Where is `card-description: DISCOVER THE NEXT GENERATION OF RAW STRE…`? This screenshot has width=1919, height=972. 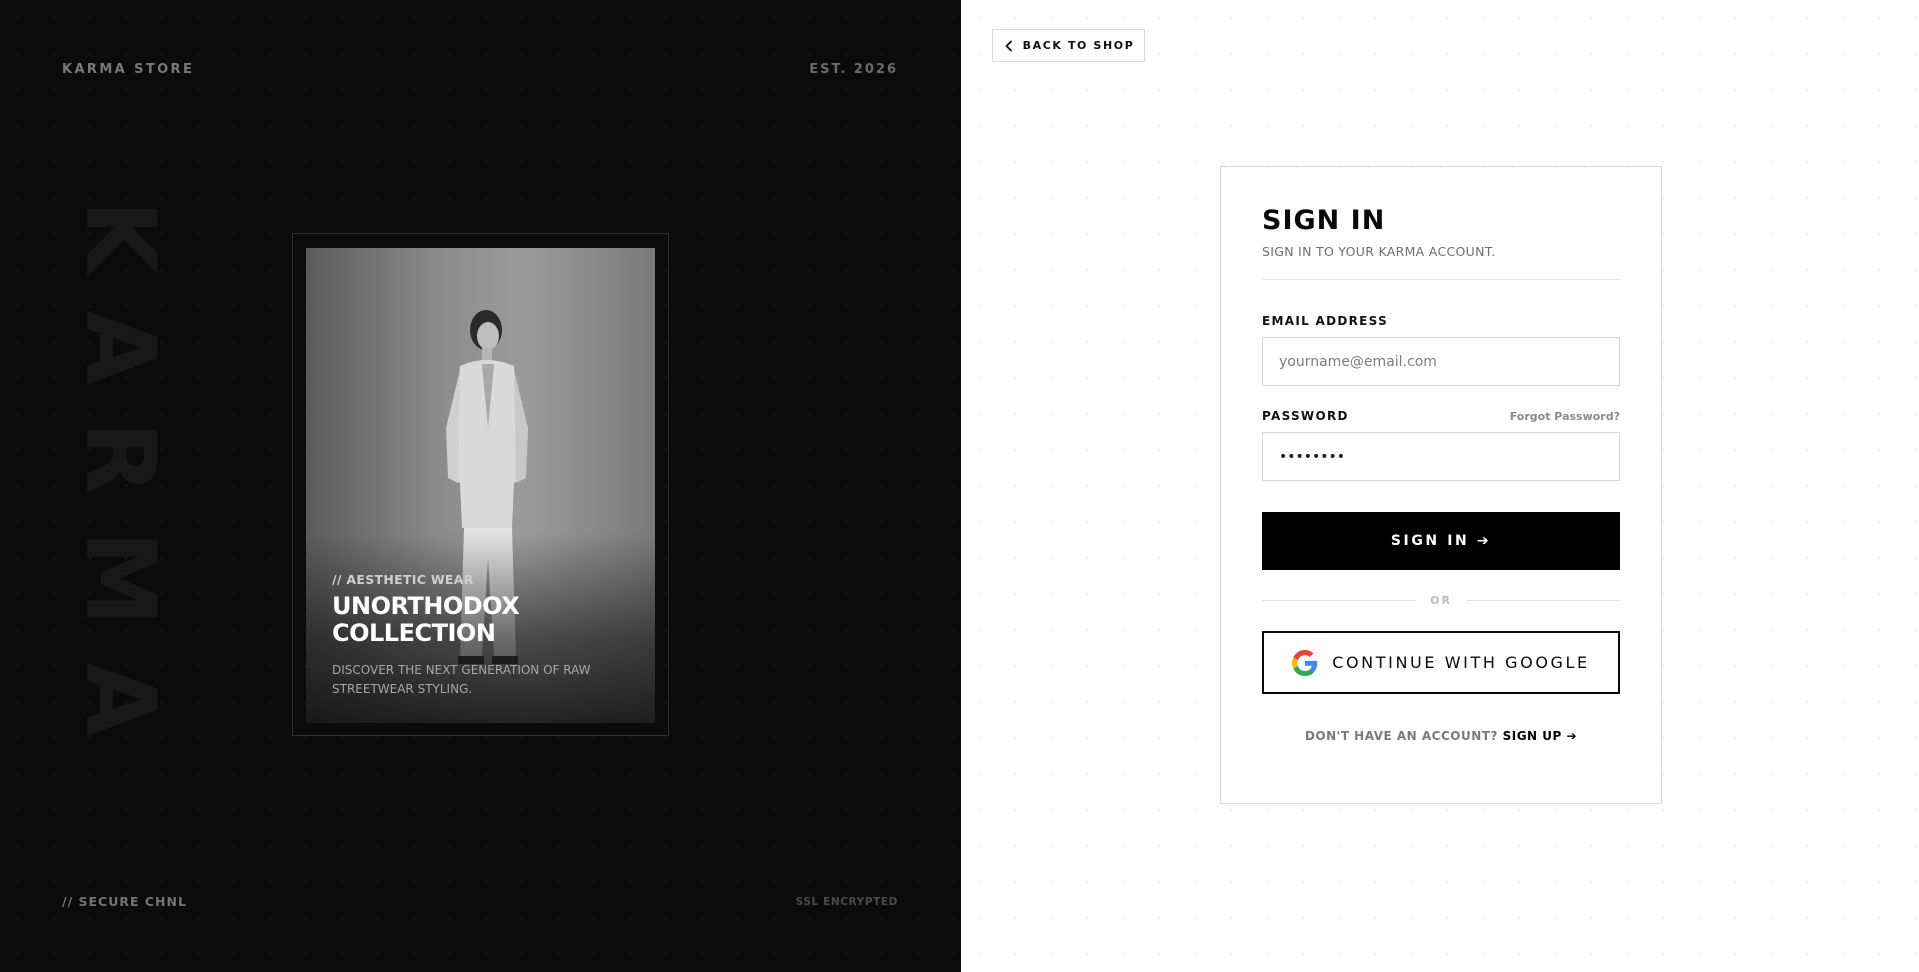 card-description: DISCOVER THE NEXT GENERATION OF RAW STRE… is located at coordinates (461, 679).